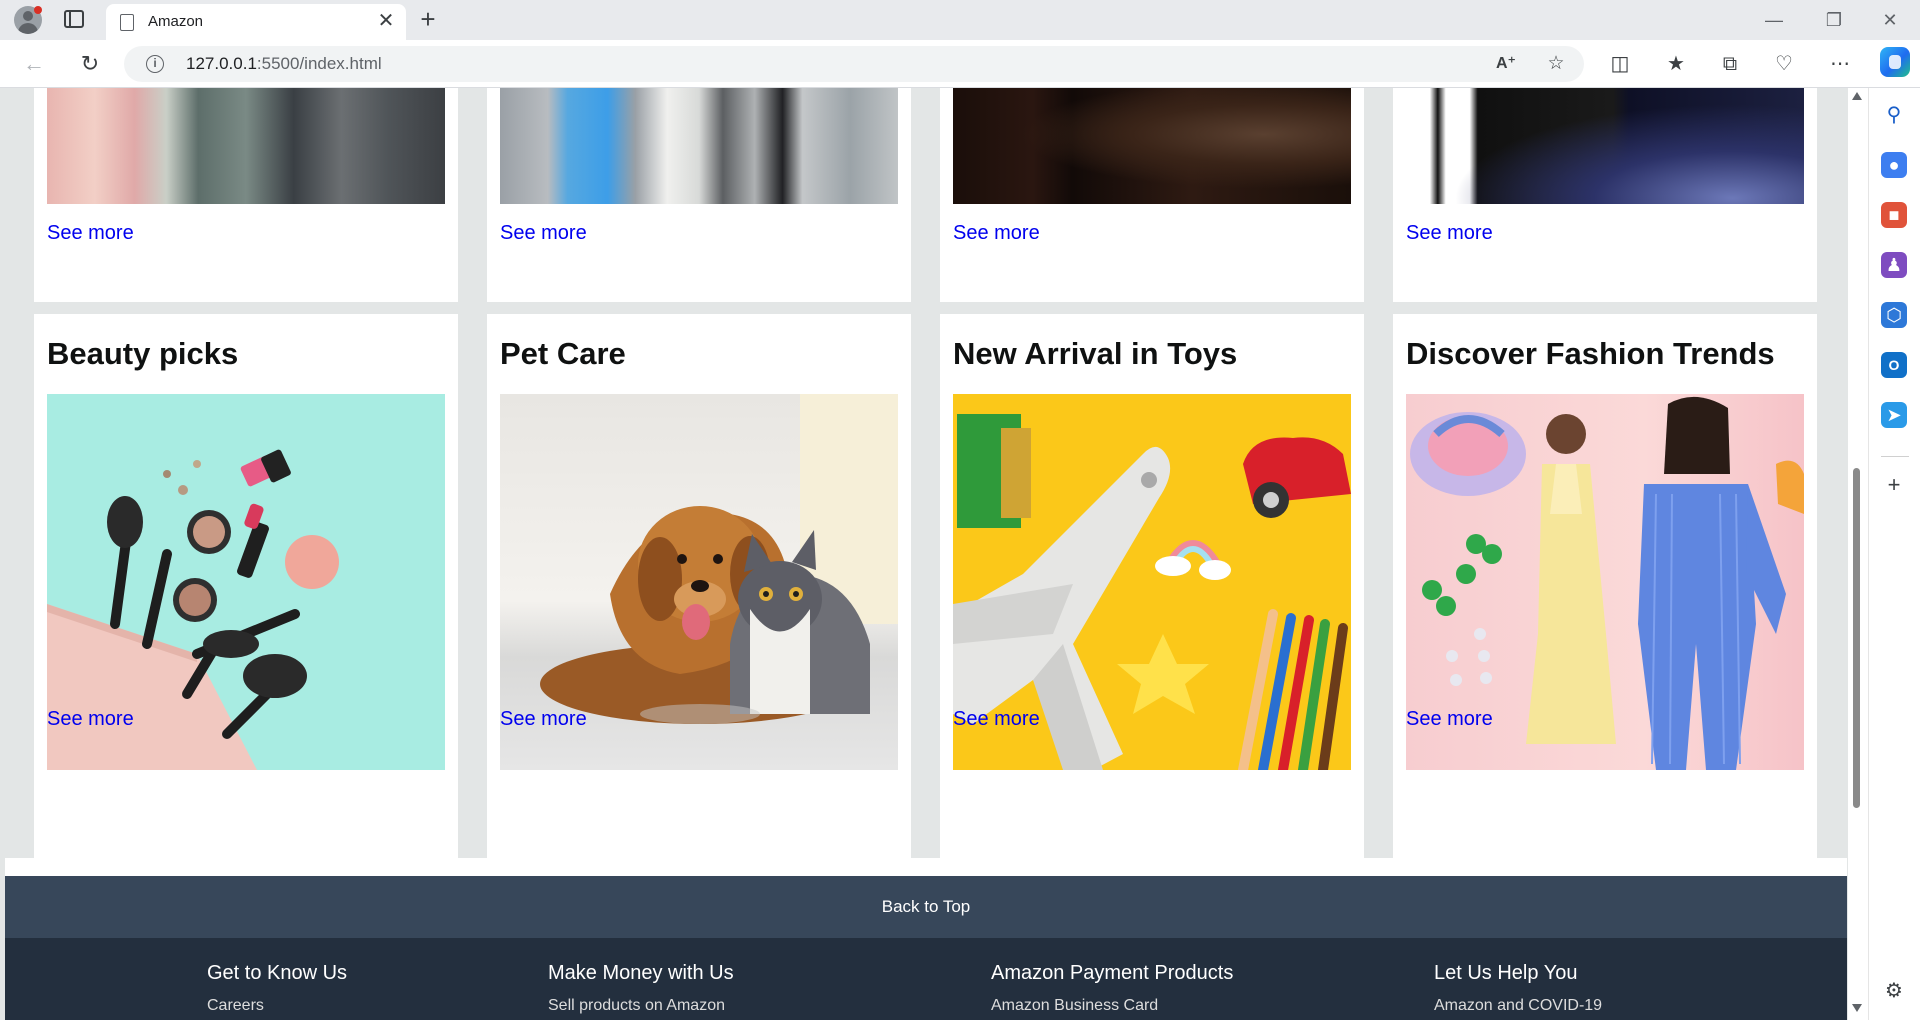 Image resolution: width=1920 pixels, height=1020 pixels. What do you see at coordinates (1895, 62) in the screenshot?
I see `copilot-icon` at bounding box center [1895, 62].